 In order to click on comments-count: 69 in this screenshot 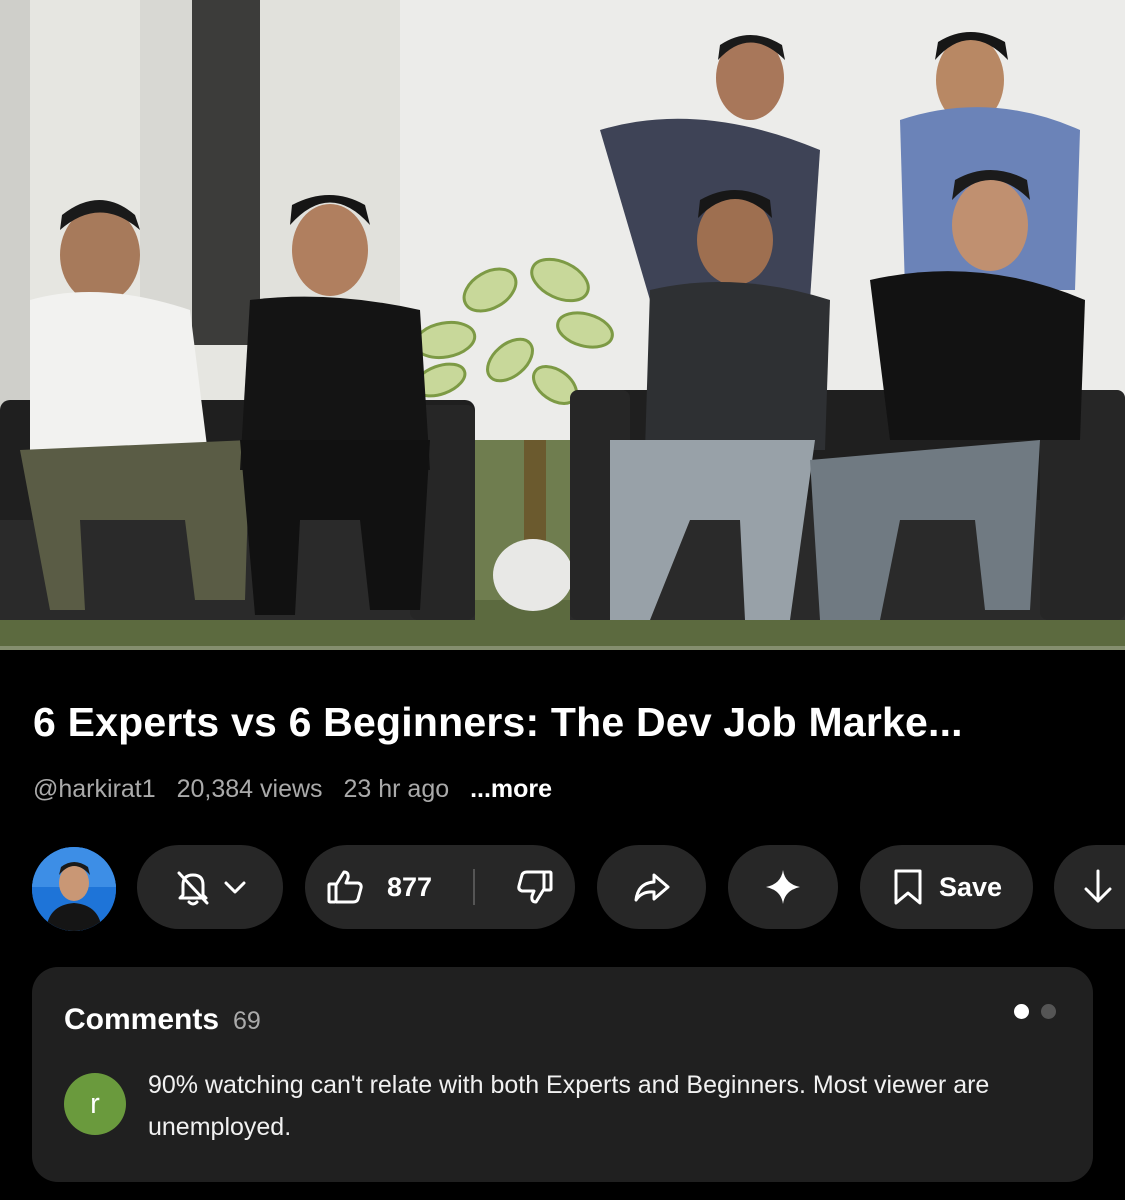, I will do `click(247, 1021)`.